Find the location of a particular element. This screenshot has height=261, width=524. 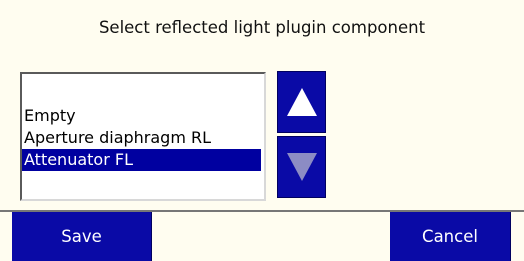

triangle-down-icon is located at coordinates (301, 167).